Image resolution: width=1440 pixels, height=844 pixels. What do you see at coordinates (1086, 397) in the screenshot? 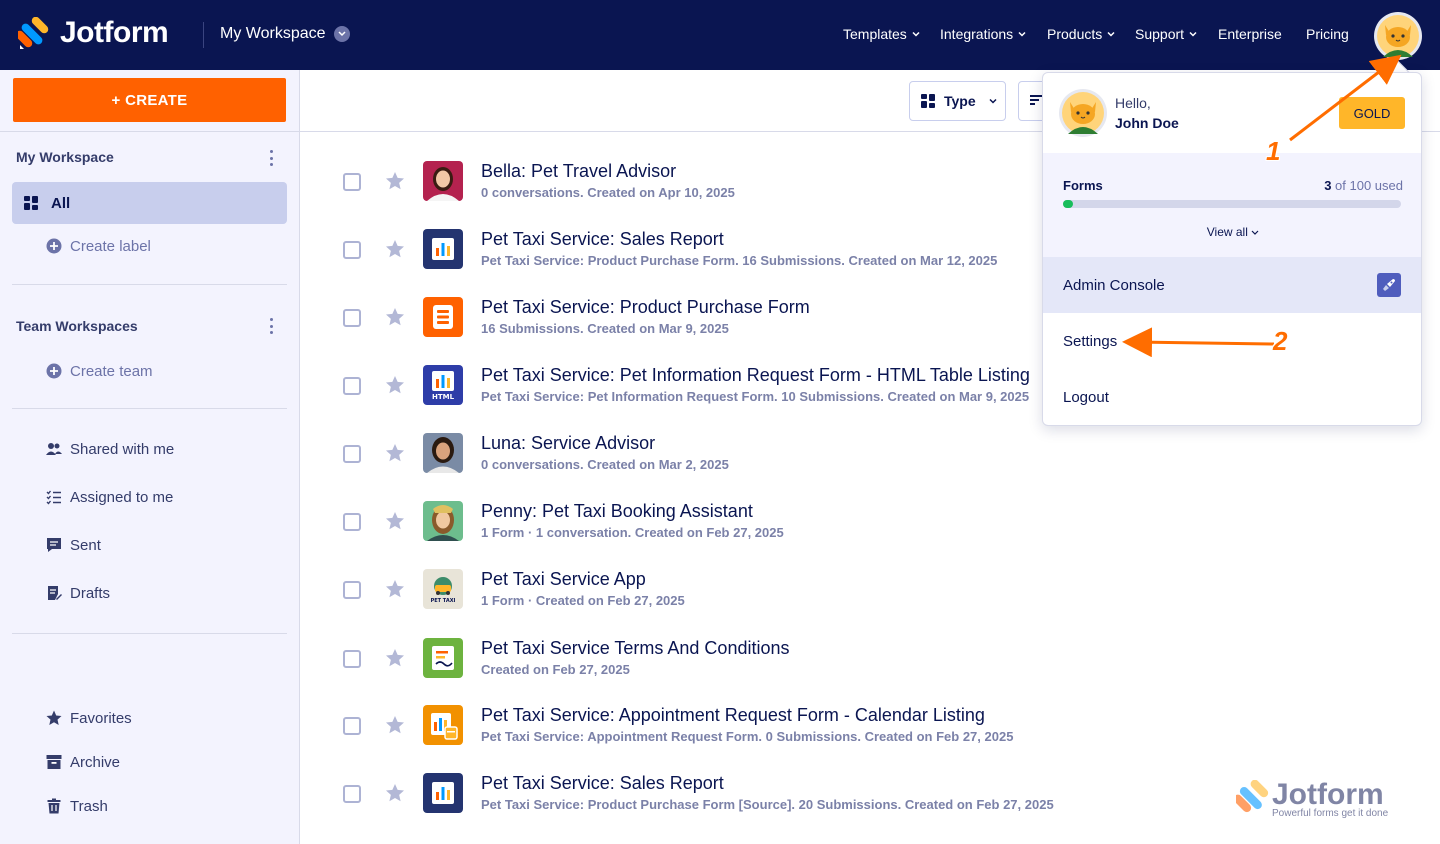
I see `logout-menu-item: Logout` at bounding box center [1086, 397].